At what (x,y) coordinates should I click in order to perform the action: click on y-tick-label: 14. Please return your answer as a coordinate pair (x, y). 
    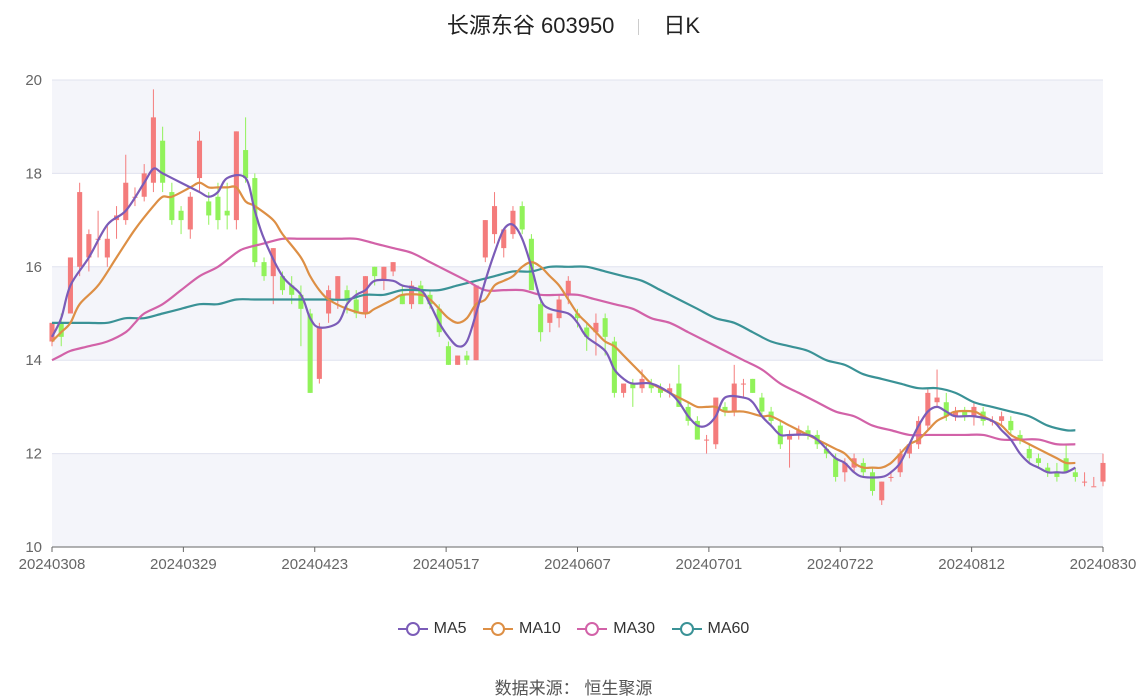
    Looking at the image, I should click on (33, 360).